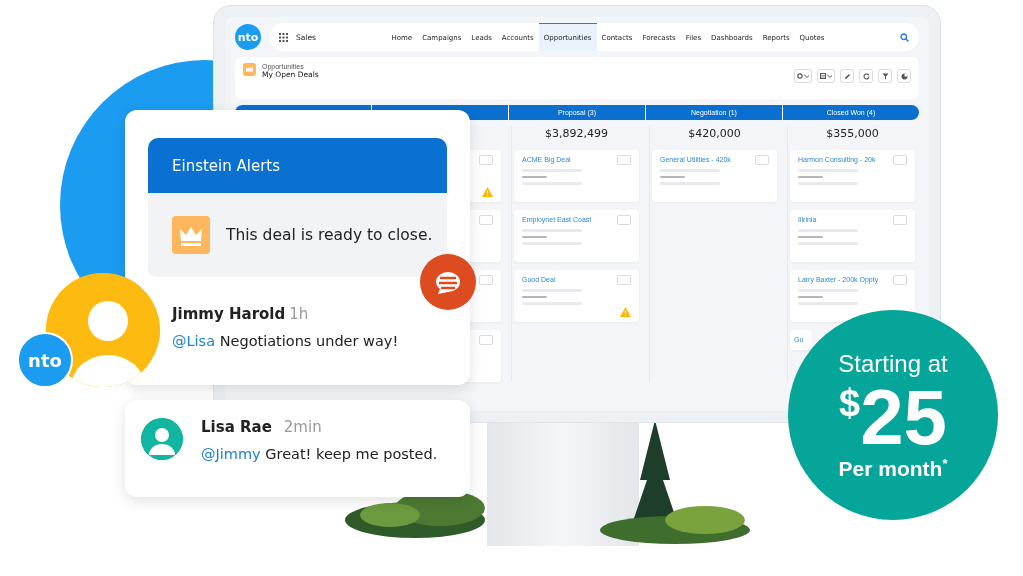  I want to click on comment-text: @Jimmy Great! keep me posted., so click(319, 454).